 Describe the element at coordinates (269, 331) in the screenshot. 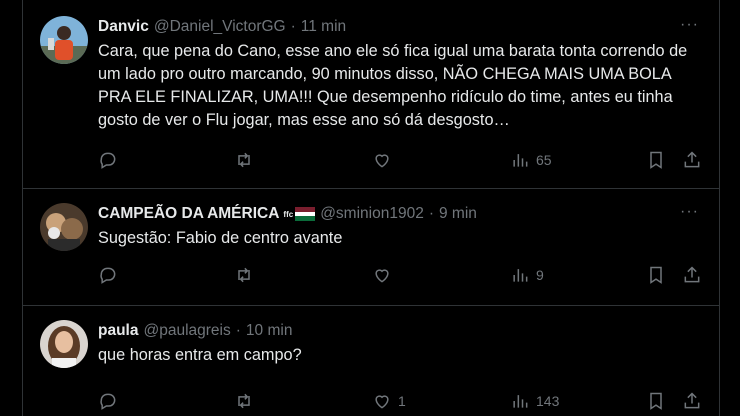

I see `timestamp: 10 min` at that location.